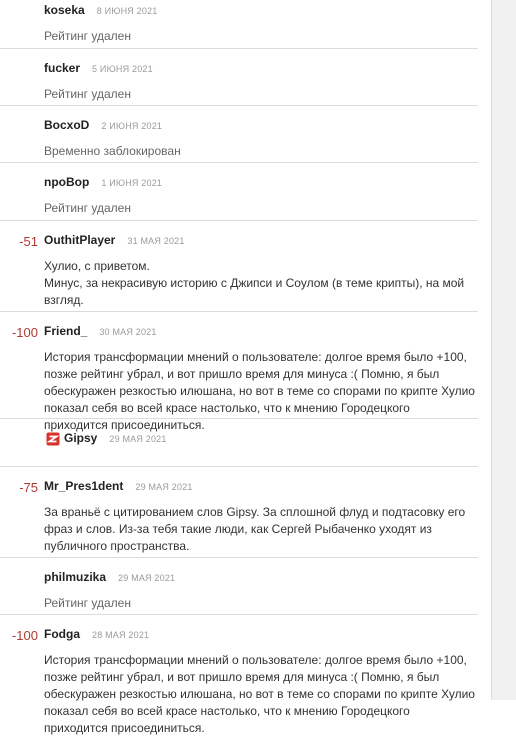  Describe the element at coordinates (65, 331) in the screenshot. I see `username-link: Friend_` at that location.